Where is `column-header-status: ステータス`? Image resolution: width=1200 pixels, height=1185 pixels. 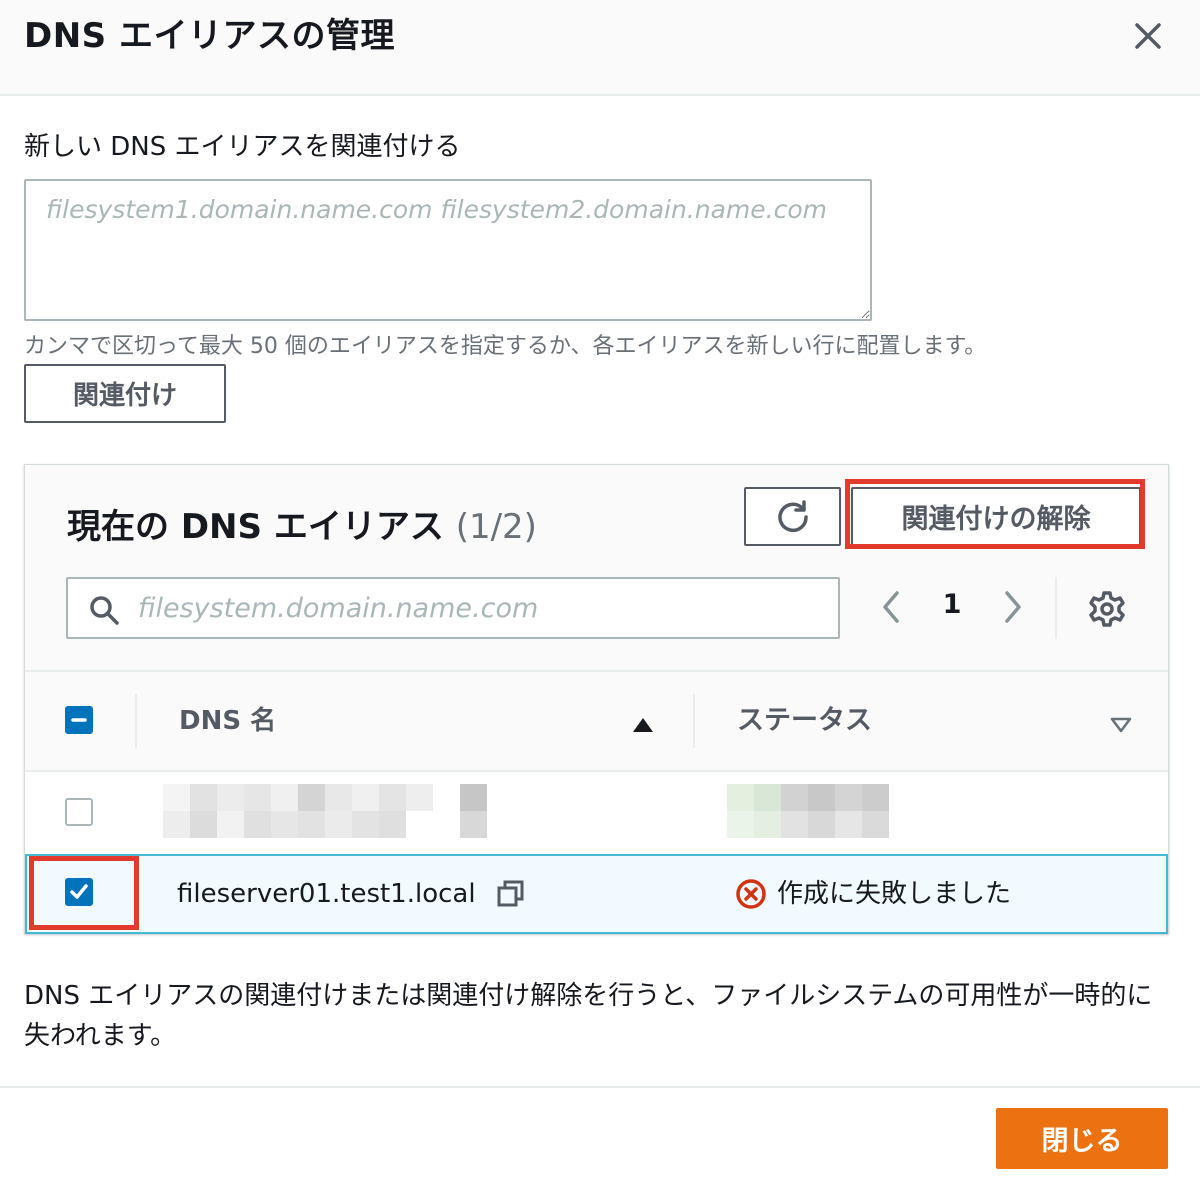
column-header-status: ステータス is located at coordinates (804, 721).